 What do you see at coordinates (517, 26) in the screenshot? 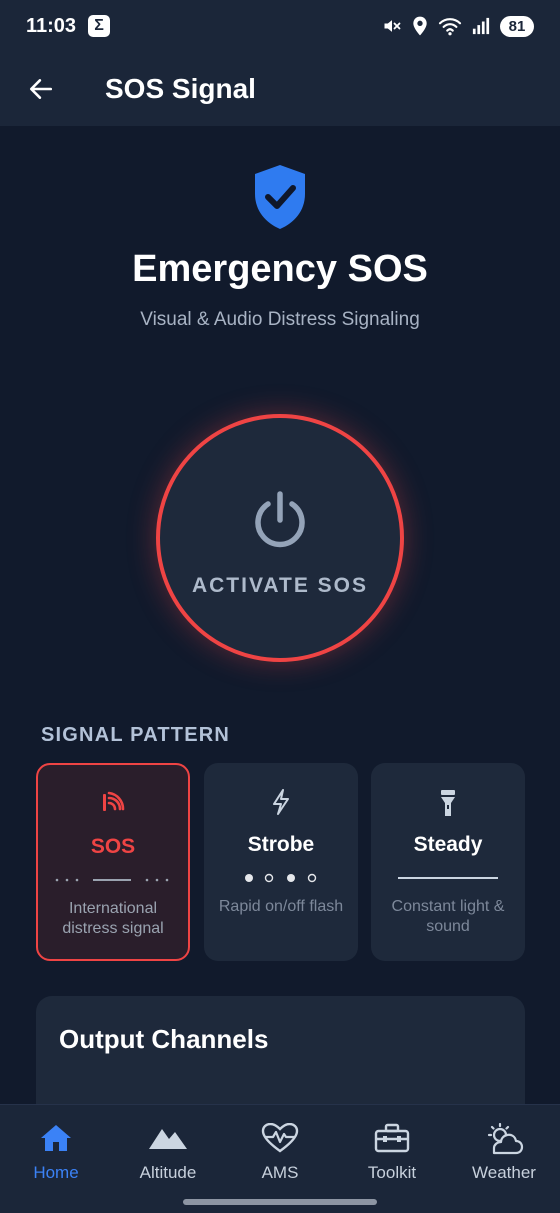
I see `battery-indicator: 81` at bounding box center [517, 26].